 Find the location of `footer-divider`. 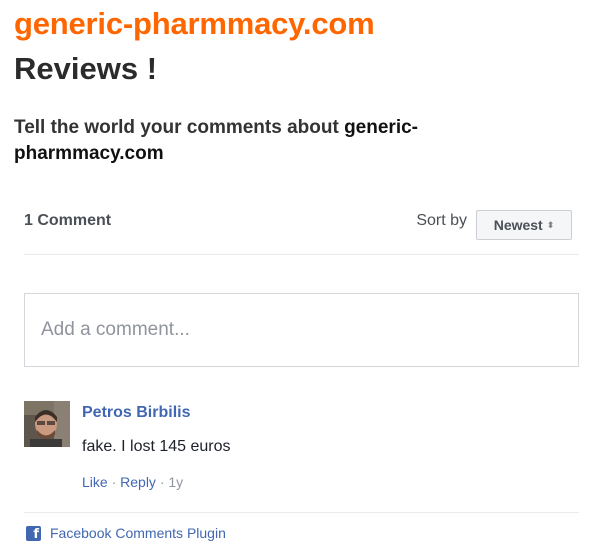

footer-divider is located at coordinates (301, 512).